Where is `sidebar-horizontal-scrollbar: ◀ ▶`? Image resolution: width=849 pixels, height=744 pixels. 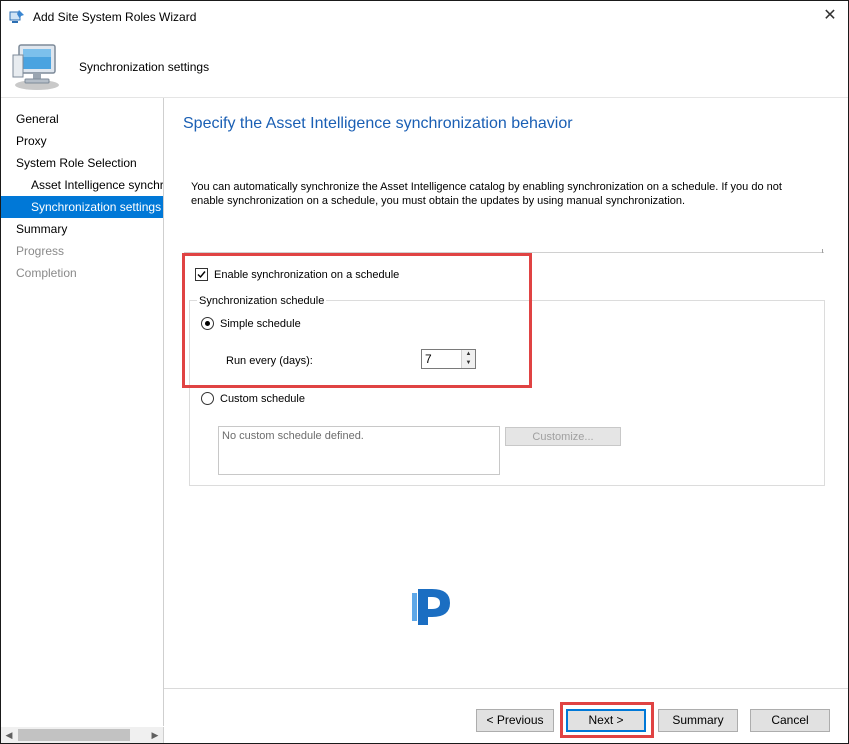 sidebar-horizontal-scrollbar: ◀ ▶ is located at coordinates (82, 735).